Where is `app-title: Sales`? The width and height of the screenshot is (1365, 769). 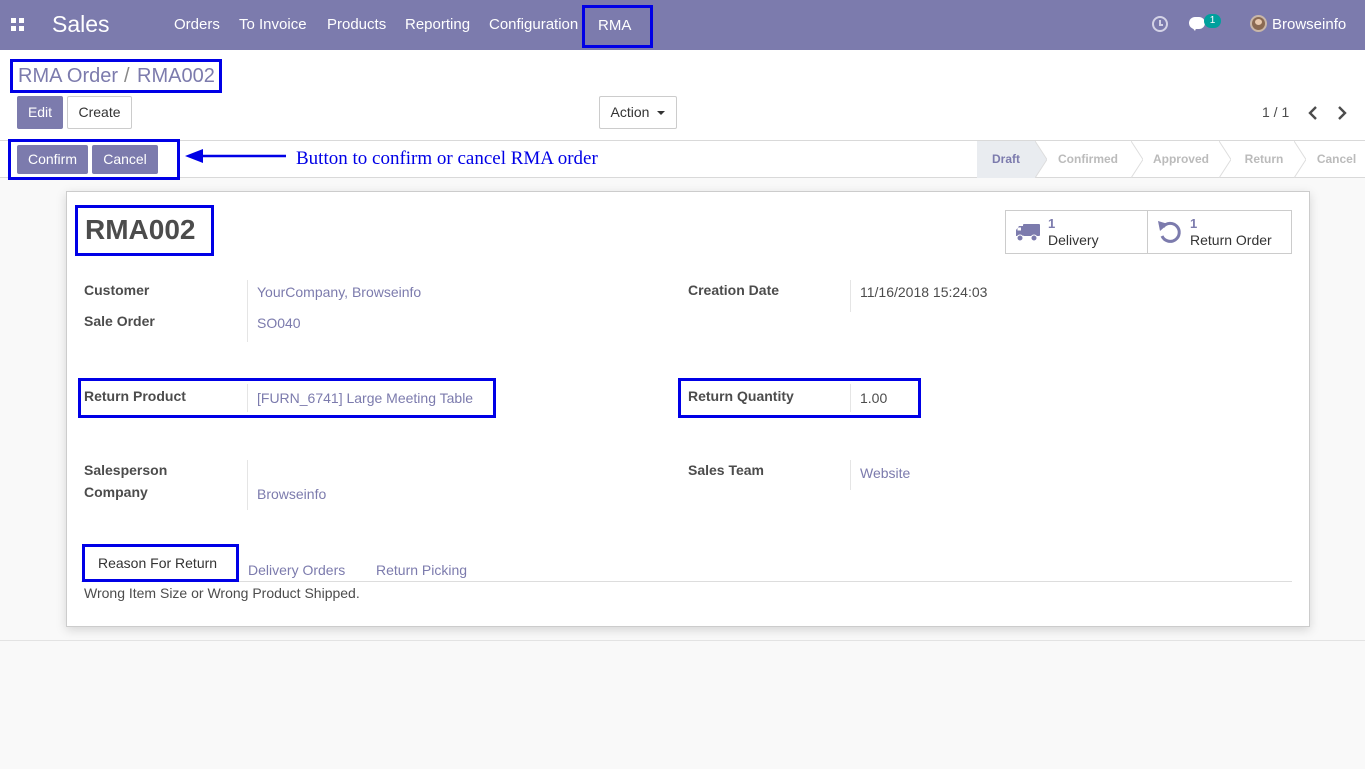
app-title: Sales is located at coordinates (81, 24).